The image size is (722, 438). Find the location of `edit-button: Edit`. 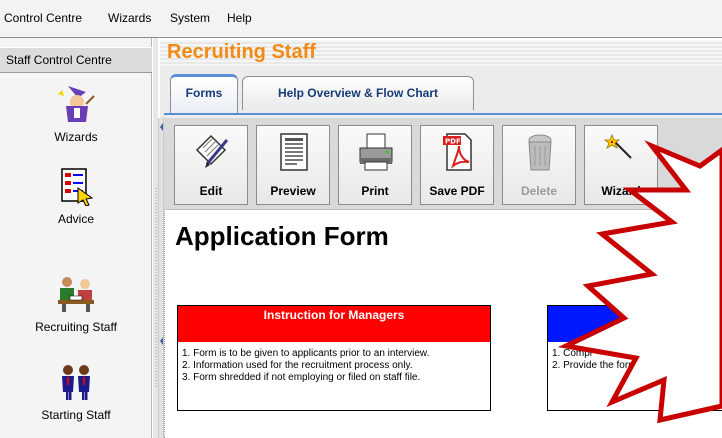

edit-button: Edit is located at coordinates (211, 165).